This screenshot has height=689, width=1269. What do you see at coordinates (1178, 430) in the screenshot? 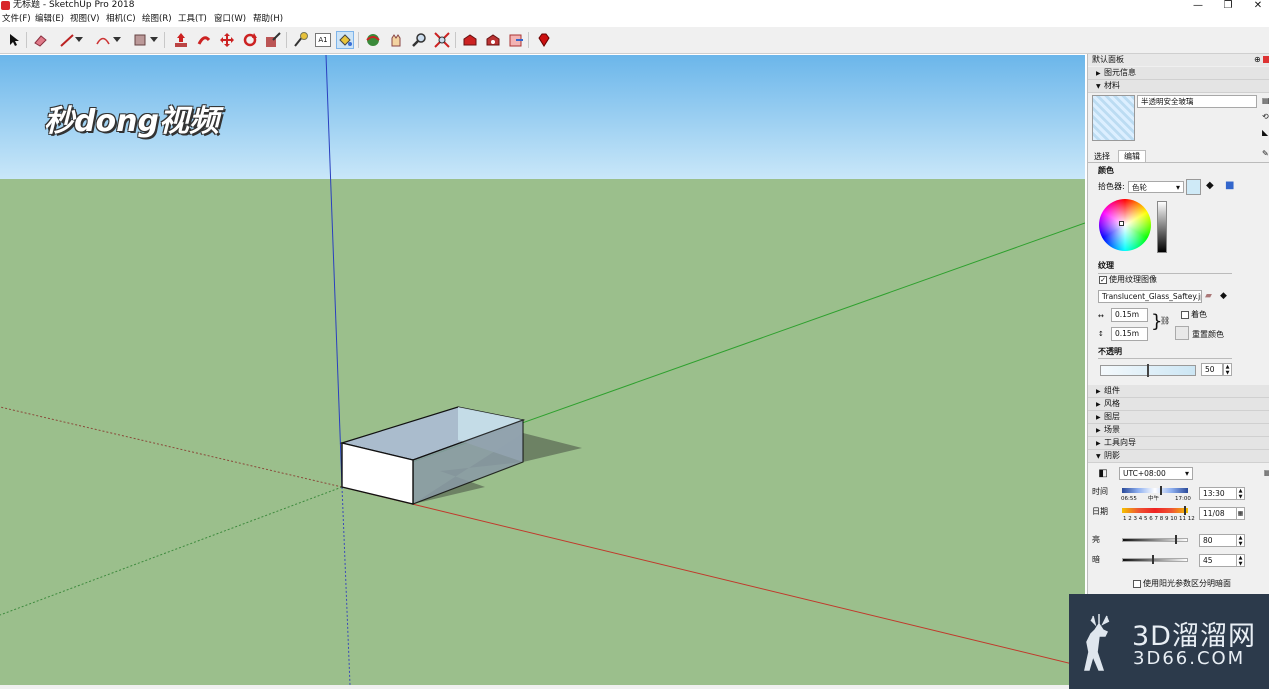
I see `section-scenes: ▶ 场景` at bounding box center [1178, 430].